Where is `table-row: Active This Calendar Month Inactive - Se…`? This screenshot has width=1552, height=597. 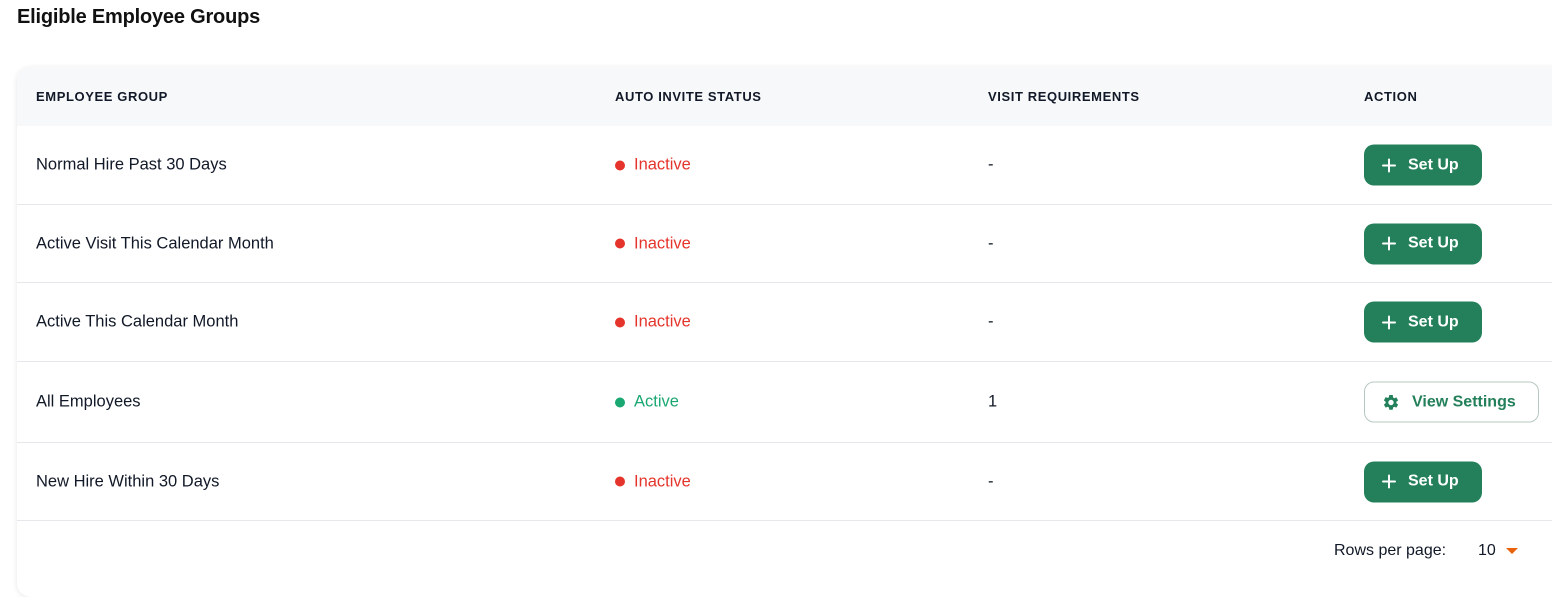 table-row: Active This Calendar Month Inactive - Se… is located at coordinates (784, 322).